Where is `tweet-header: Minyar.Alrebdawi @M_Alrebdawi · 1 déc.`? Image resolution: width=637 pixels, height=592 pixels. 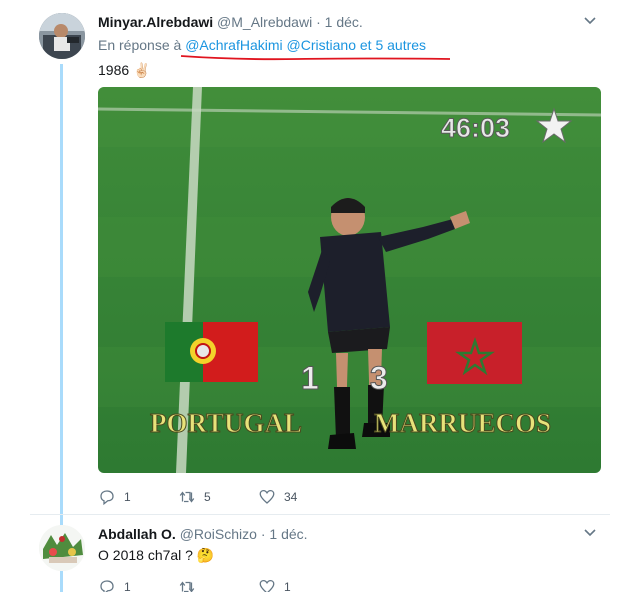 tweet-header: Minyar.Alrebdawi @M_Alrebdawi · 1 déc. is located at coordinates (230, 22).